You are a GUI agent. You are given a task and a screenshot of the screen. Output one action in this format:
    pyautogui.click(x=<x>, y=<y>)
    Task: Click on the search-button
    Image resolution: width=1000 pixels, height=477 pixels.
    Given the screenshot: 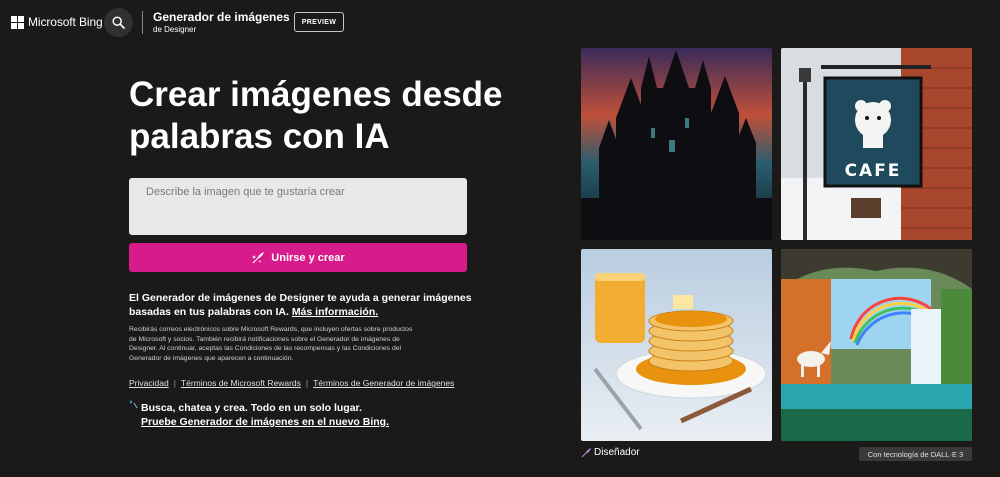 What is the action you would take?
    pyautogui.click(x=118, y=22)
    